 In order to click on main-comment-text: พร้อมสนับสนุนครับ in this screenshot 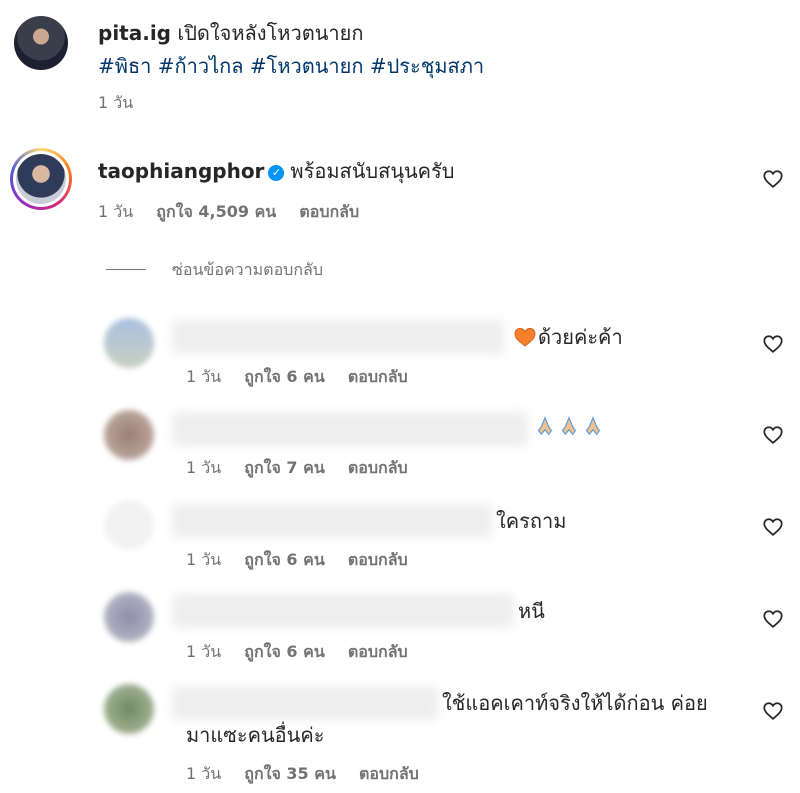, I will do `click(372, 171)`.